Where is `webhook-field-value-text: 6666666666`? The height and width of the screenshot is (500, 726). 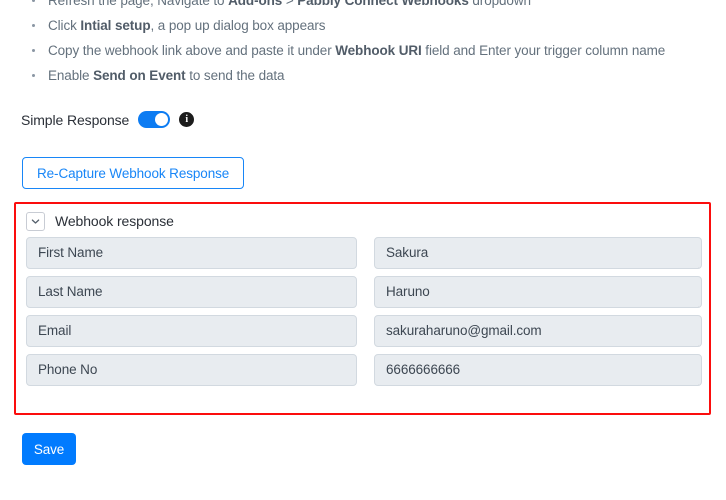 webhook-field-value-text: 6666666666 is located at coordinates (423, 369).